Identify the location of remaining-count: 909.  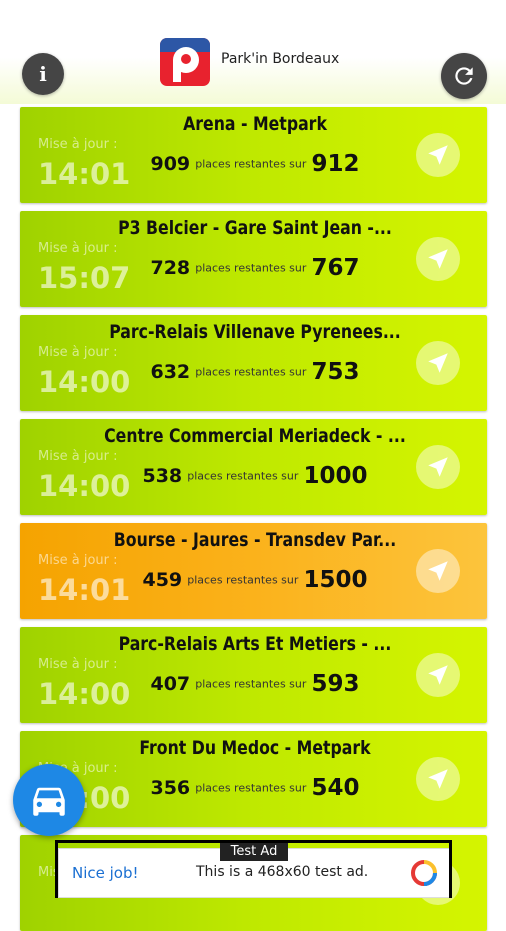
(170, 164).